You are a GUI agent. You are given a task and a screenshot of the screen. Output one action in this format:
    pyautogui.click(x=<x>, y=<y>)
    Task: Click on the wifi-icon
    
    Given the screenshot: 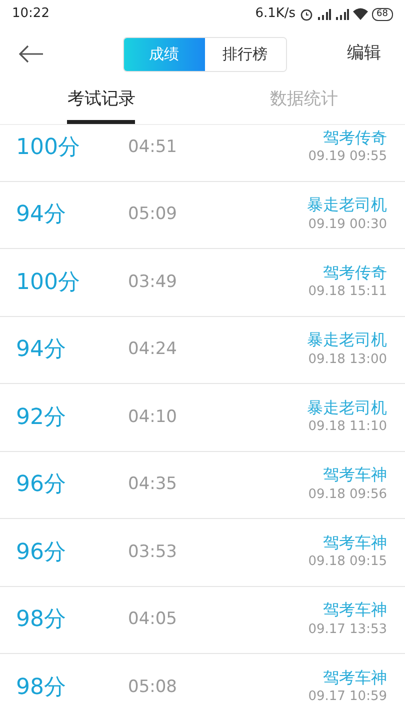 What is the action you would take?
    pyautogui.click(x=360, y=14)
    